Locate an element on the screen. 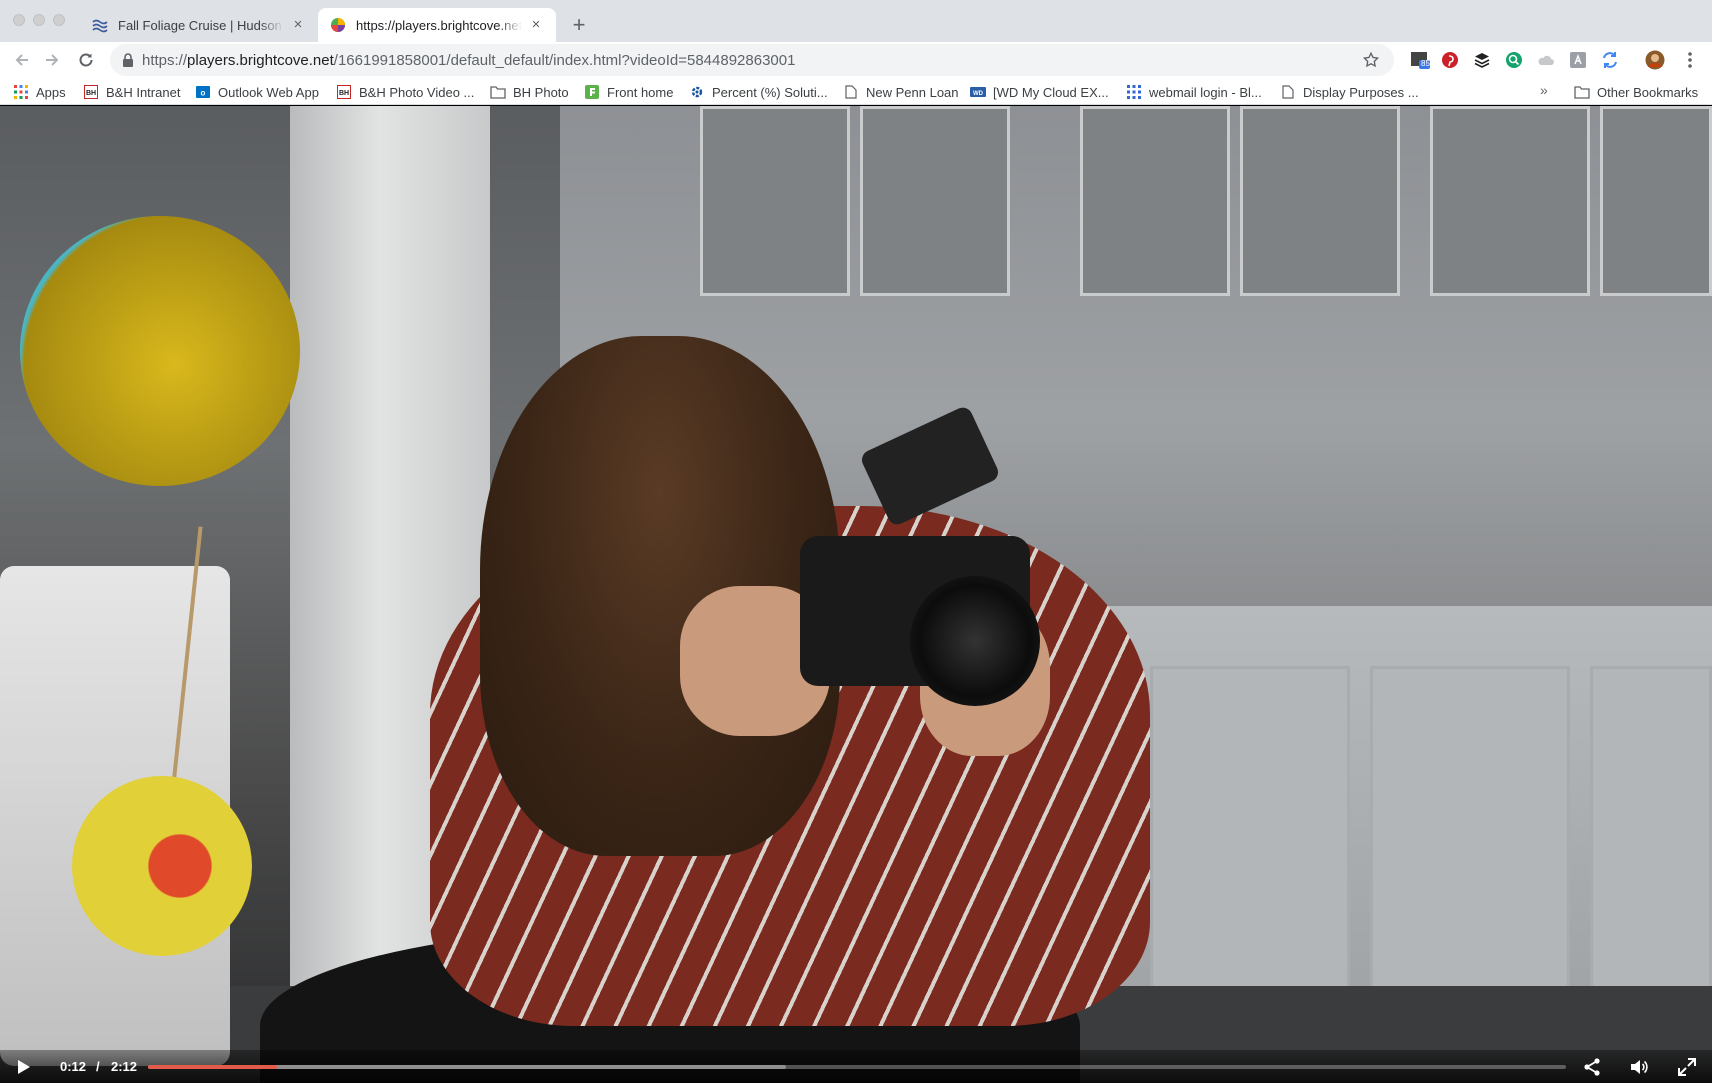 Image resolution: width=1712 pixels, height=1083 pixels. bookmark-label: Outlook Web App is located at coordinates (268, 92).